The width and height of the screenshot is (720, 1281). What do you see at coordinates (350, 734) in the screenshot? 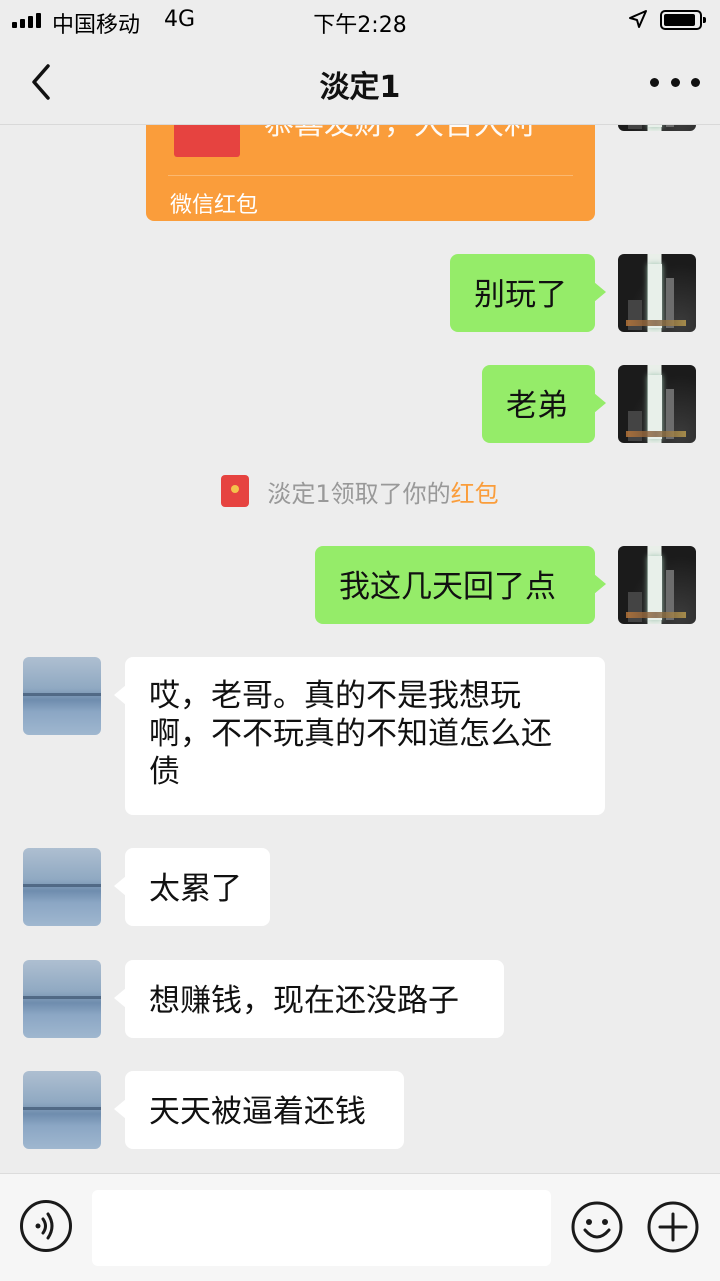
I see `message-text: 哎，老哥。真的不是我想玩啊，不不玩真的不知道怎么还债` at bounding box center [350, 734].